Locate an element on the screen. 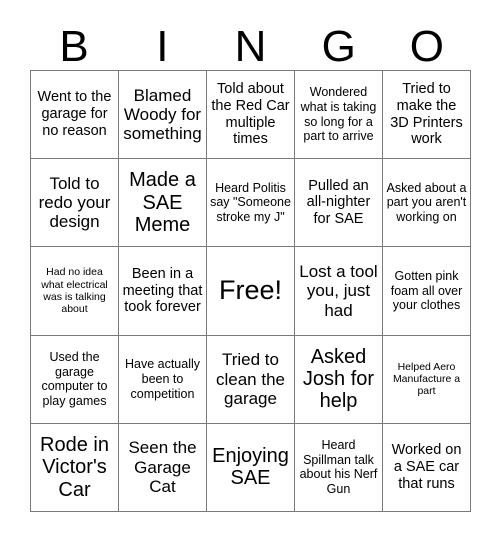 This screenshot has height=544, width=500. bingo-square: Told to redo your design is located at coordinates (75, 203).